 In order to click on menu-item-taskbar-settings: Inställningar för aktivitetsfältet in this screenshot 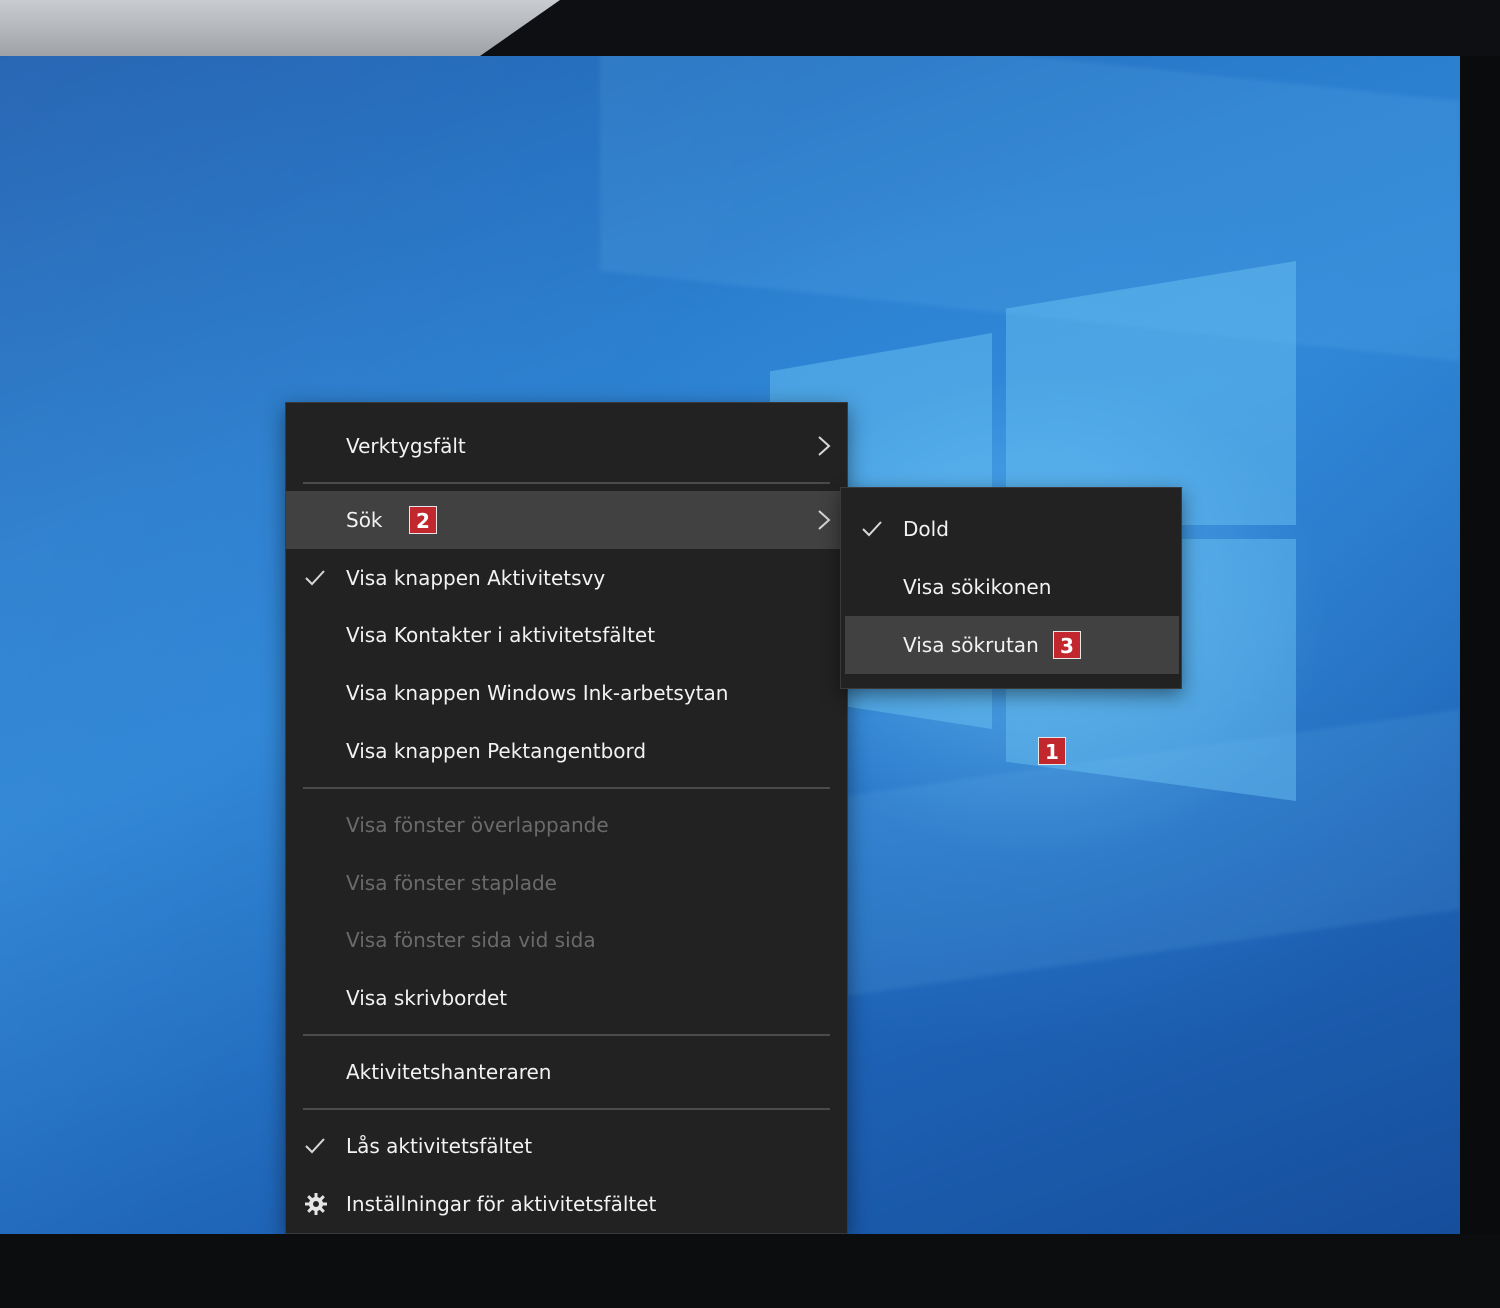, I will do `click(566, 1204)`.